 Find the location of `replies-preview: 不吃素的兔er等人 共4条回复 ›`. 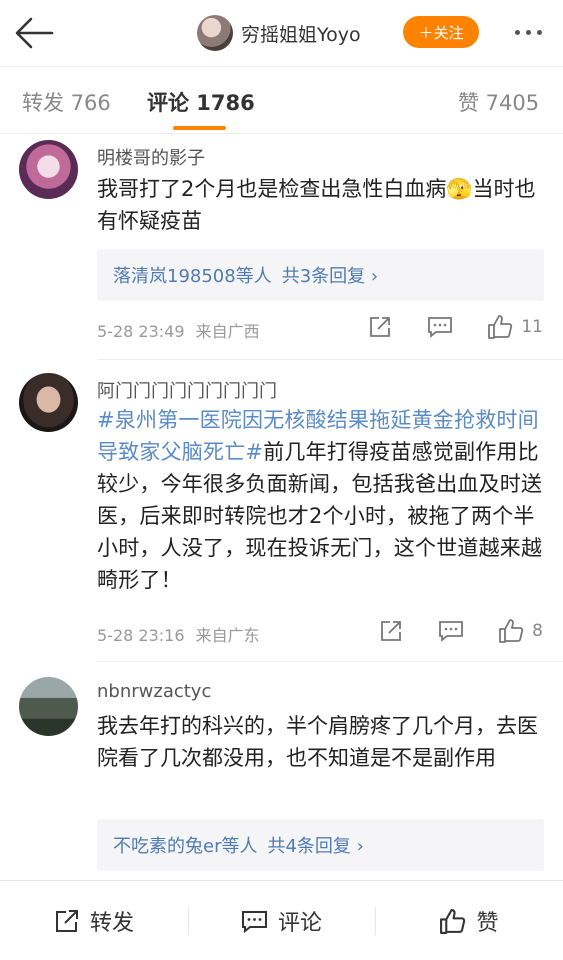

replies-preview: 不吃素的兔er等人 共4条回复 › is located at coordinates (320, 845).